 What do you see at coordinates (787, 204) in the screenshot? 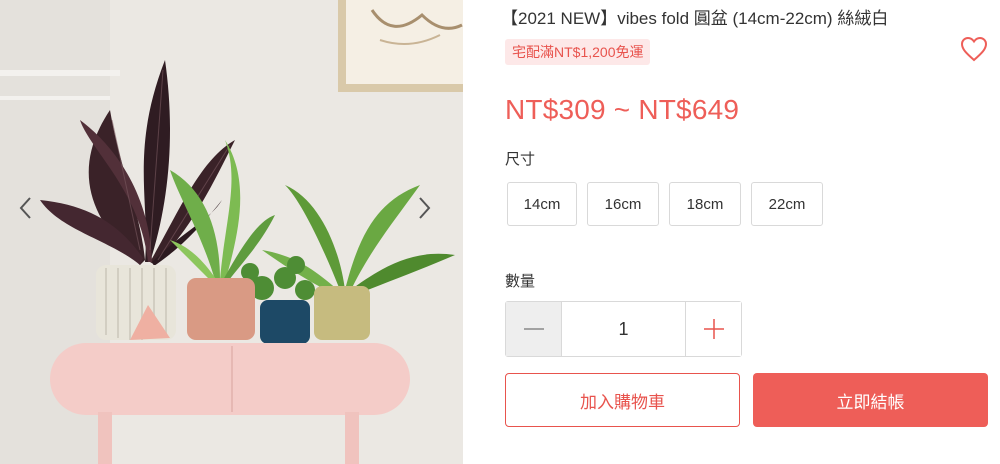
I see `size-option-22cm: 22cm` at bounding box center [787, 204].